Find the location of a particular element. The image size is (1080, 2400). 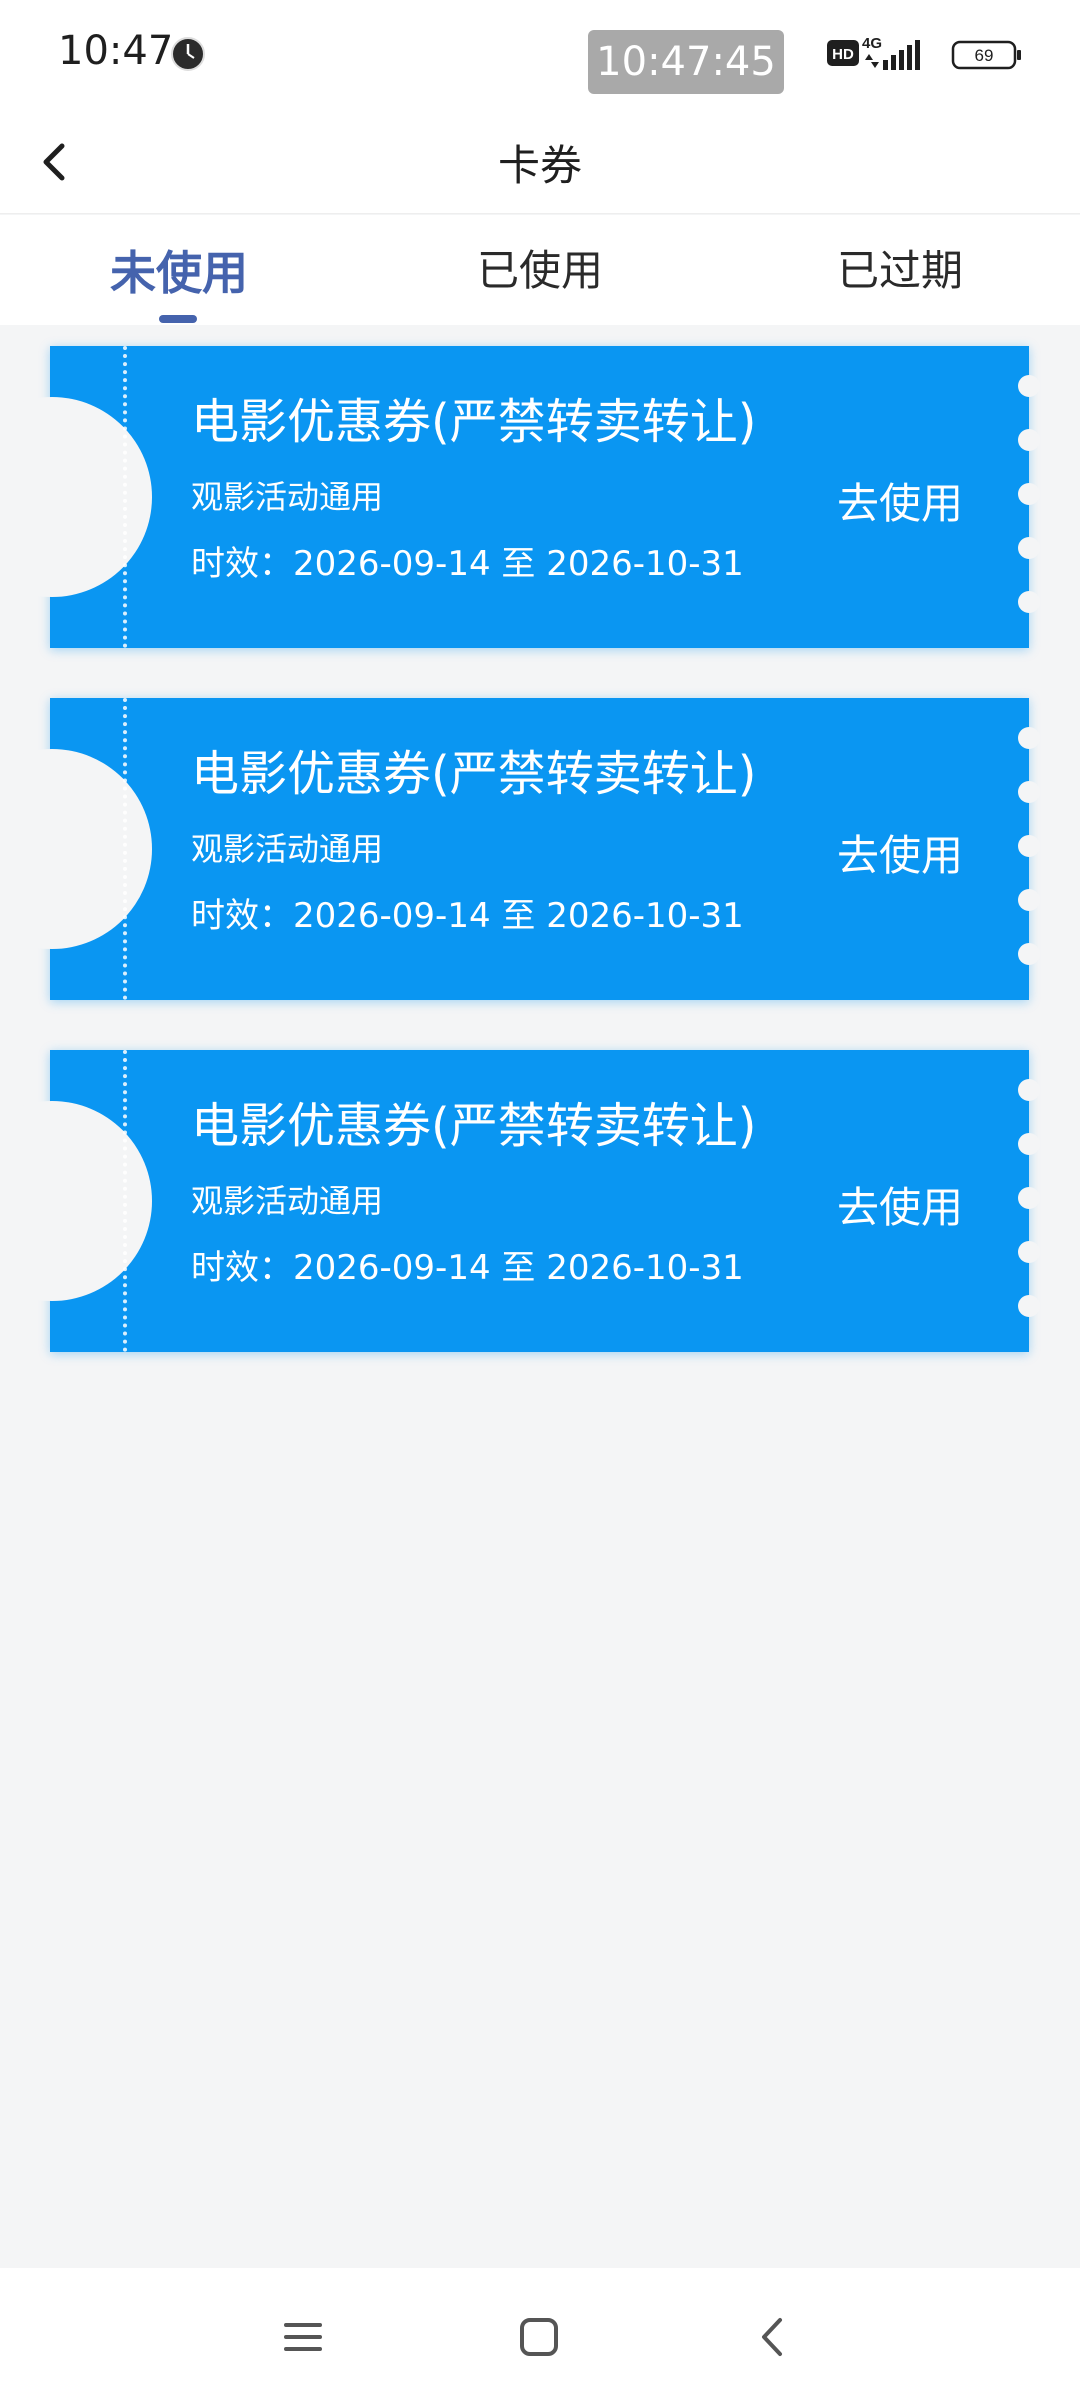

floating-clock: 10:47:45 is located at coordinates (686, 62).